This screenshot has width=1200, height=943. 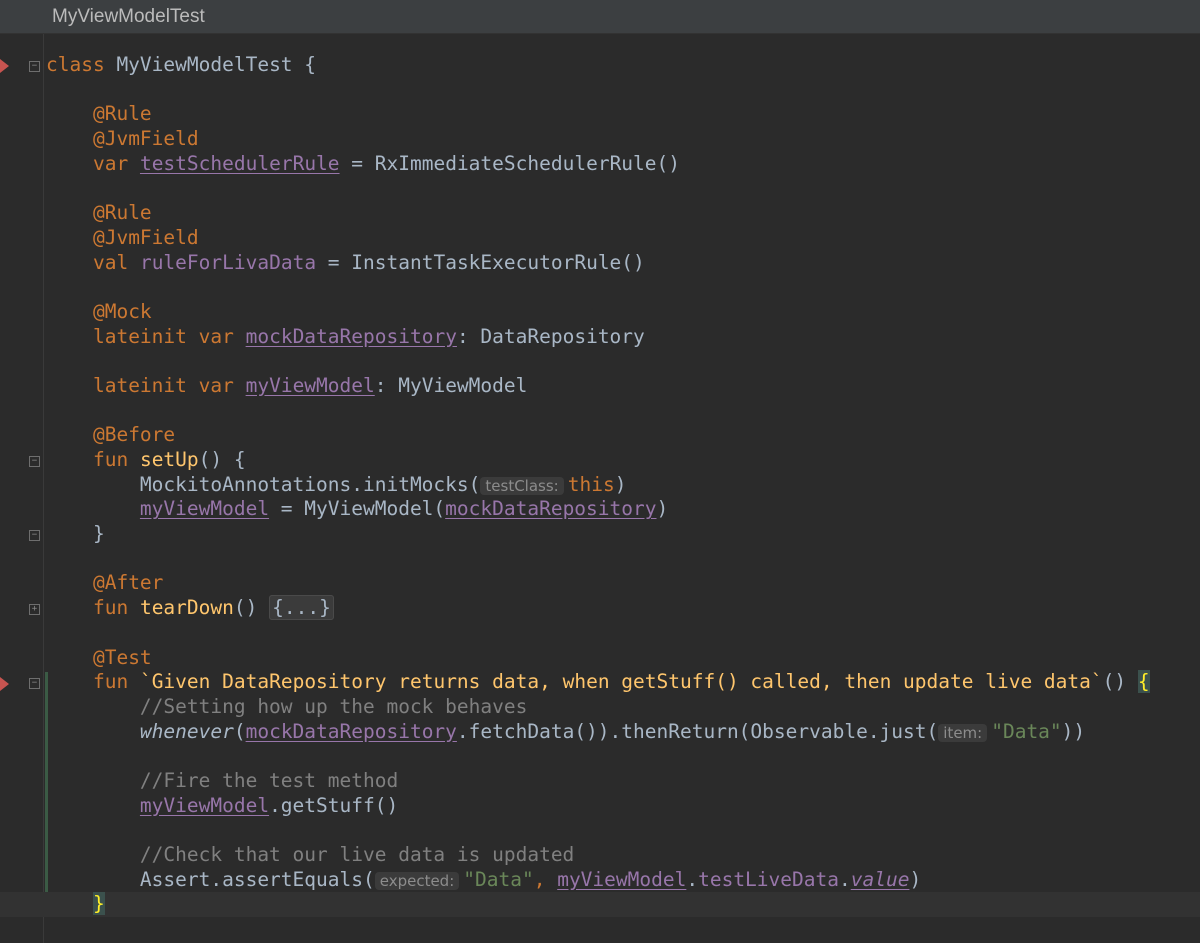 What do you see at coordinates (550, 336) in the screenshot?
I see `code-text: : DataRepository` at bounding box center [550, 336].